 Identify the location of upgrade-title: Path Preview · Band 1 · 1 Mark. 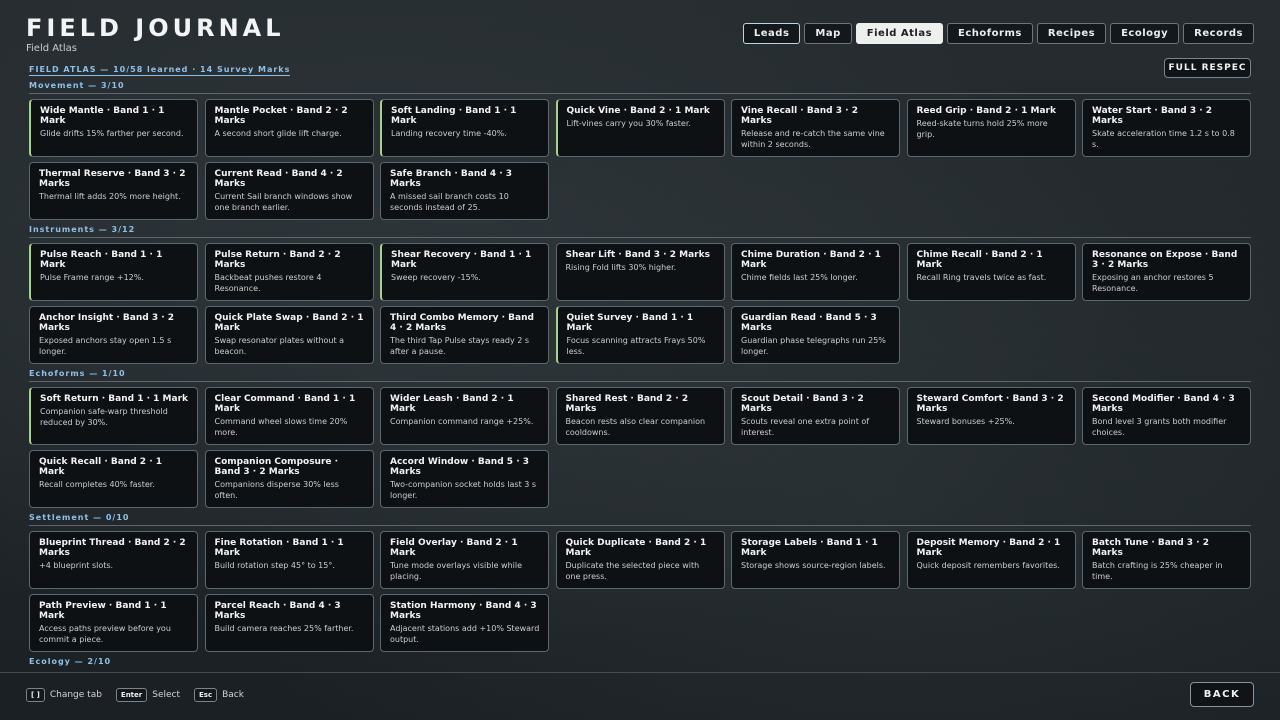
(103, 611).